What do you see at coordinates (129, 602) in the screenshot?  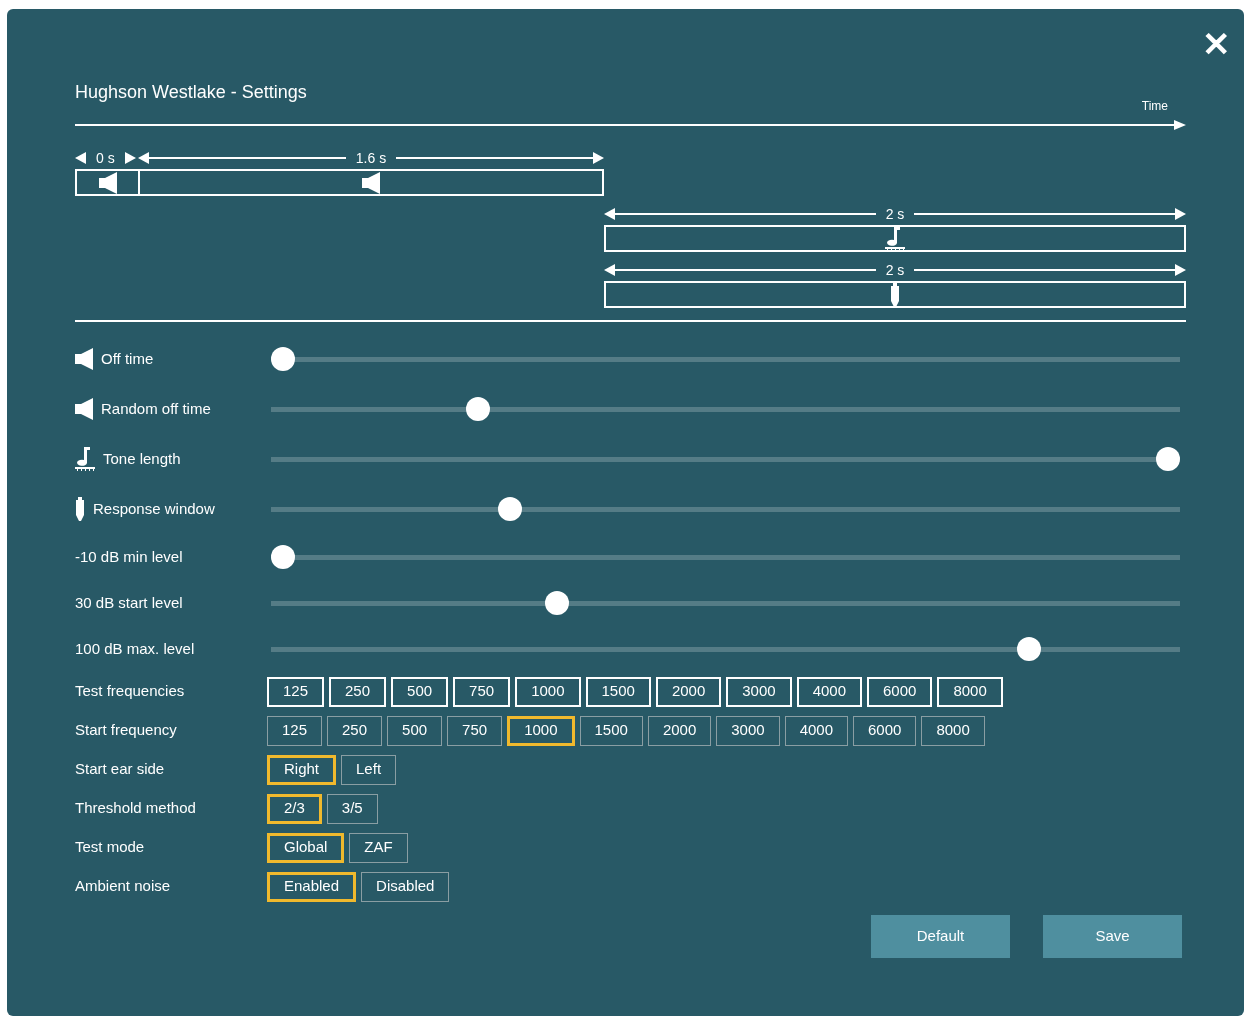 I see `slider-label: 30 dB start level` at bounding box center [129, 602].